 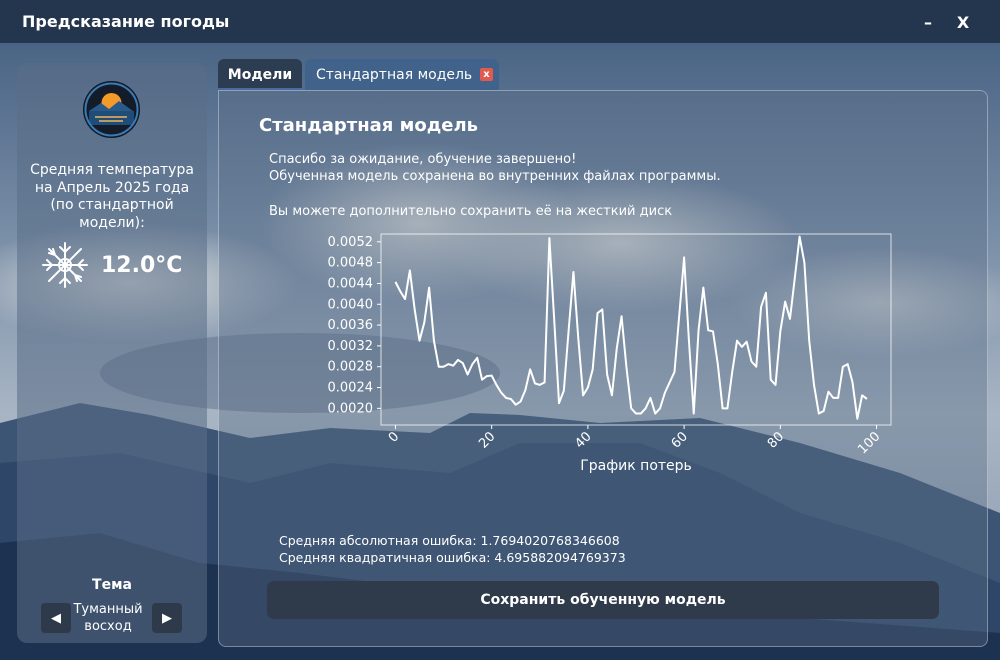 I want to click on tab-close-icon: x, so click(x=486, y=74).